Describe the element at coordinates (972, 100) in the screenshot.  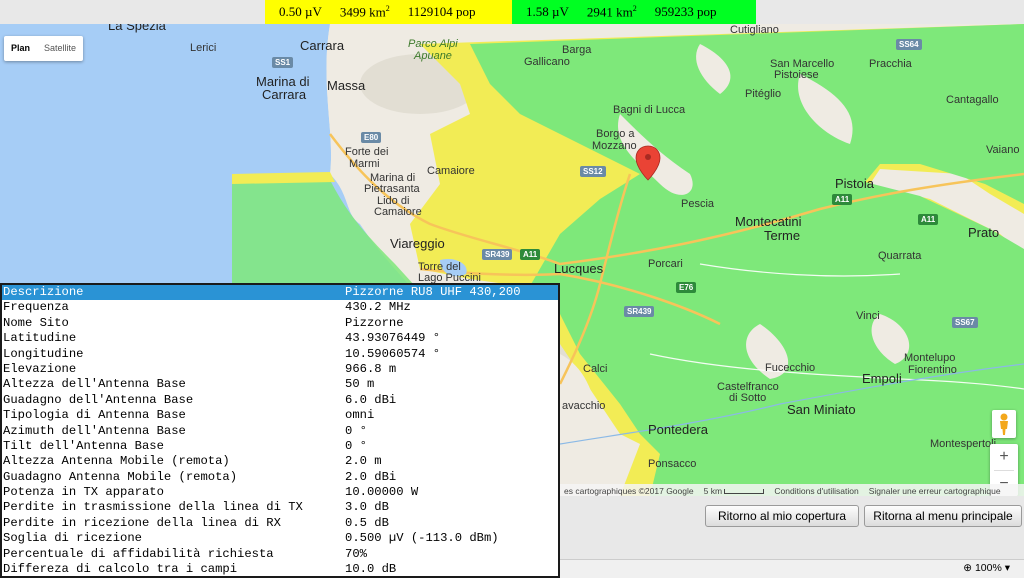
I see `map-place-label: Cantagallo` at that location.